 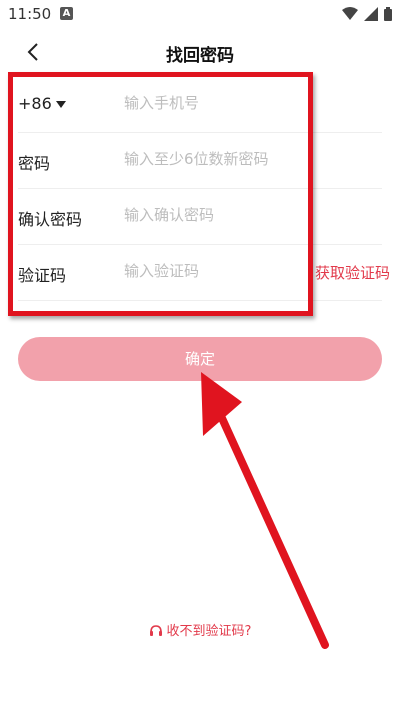 I want to click on get-code-button: 获取验证码, so click(x=352, y=272).